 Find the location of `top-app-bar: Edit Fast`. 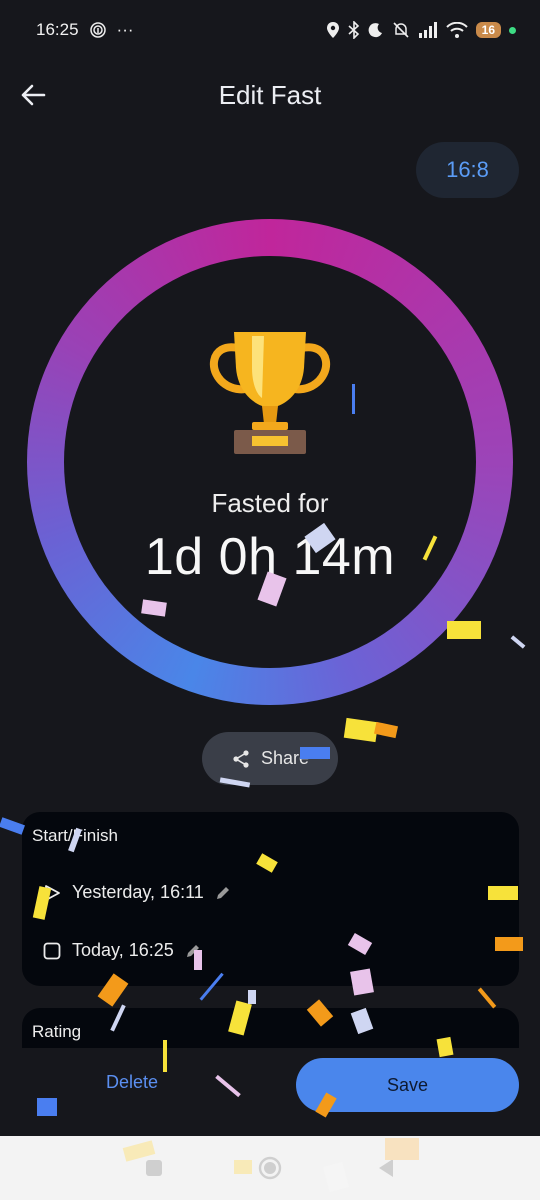

top-app-bar: Edit Fast is located at coordinates (270, 95).